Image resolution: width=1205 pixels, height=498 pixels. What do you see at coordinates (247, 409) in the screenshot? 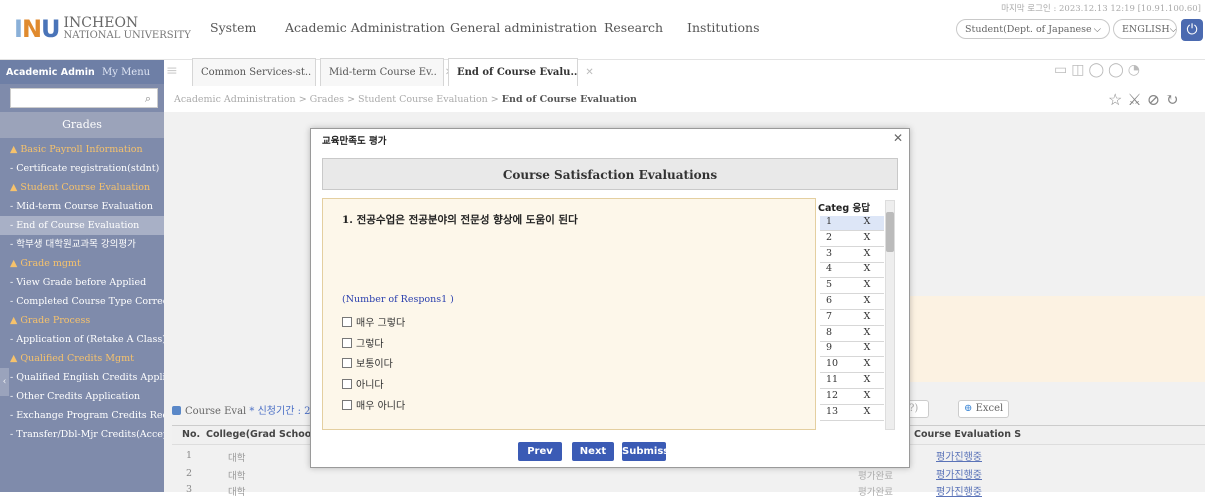
I see `course-eval-title: Course Eval * 신청기간 : 202` at bounding box center [247, 409].